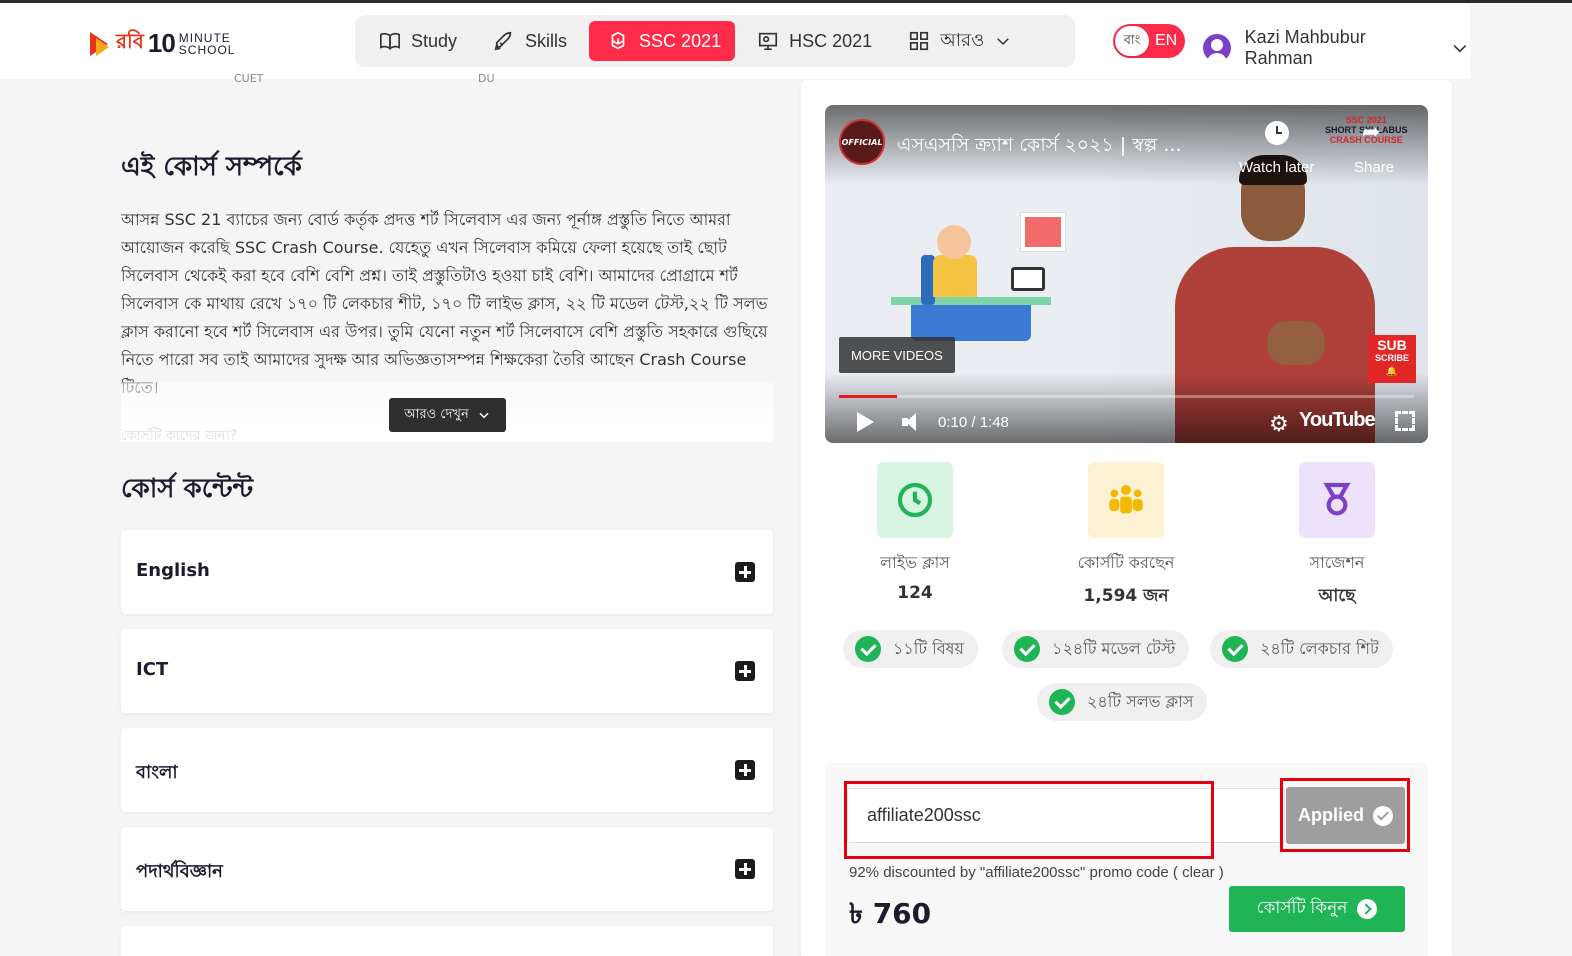  Describe the element at coordinates (955, 276) in the screenshot. I see `illustration-person-body` at that location.